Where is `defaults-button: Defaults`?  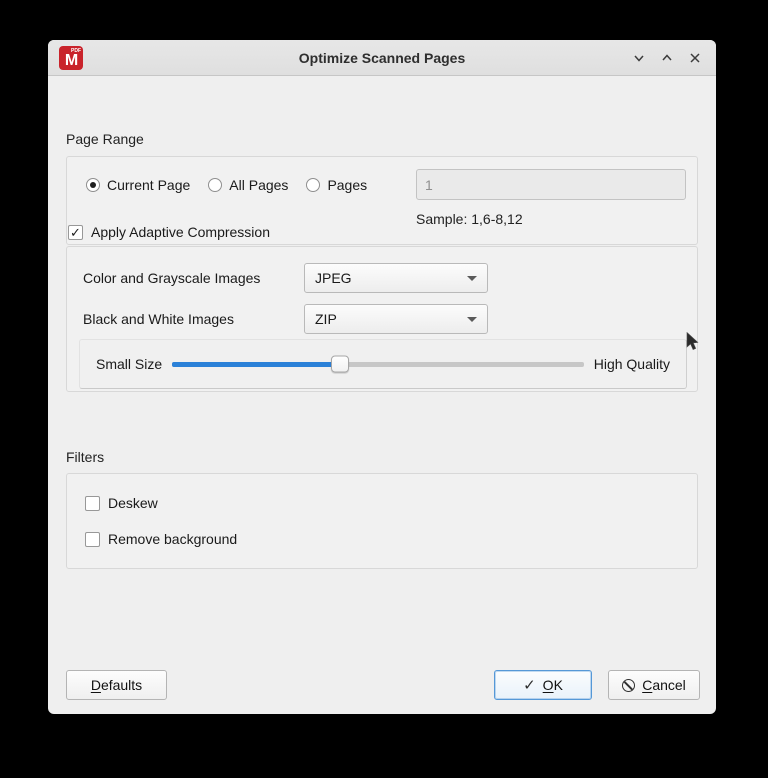 defaults-button: Defaults is located at coordinates (116, 685).